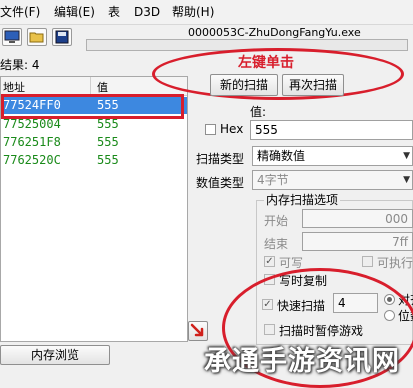  Describe the element at coordinates (269, 329) in the screenshot. I see `pause-game-checkbox` at that location.